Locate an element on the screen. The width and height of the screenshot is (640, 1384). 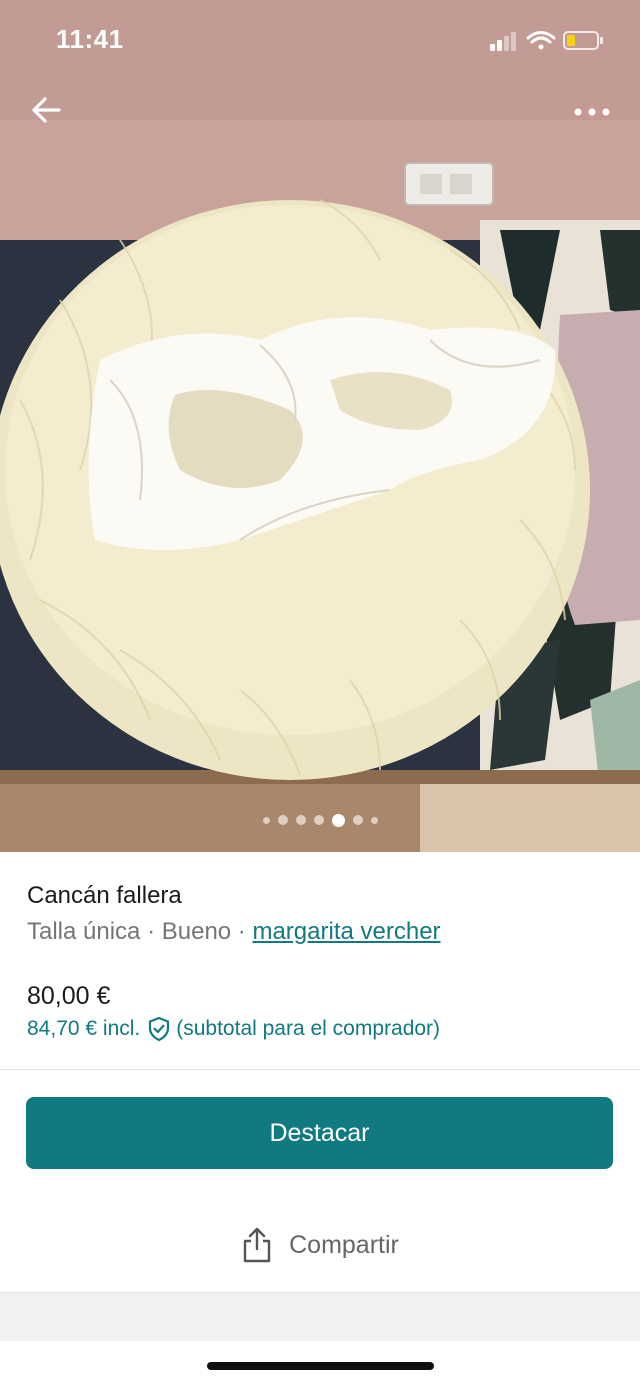
price-incl: 84,70 € incl. is located at coordinates (84, 1028).